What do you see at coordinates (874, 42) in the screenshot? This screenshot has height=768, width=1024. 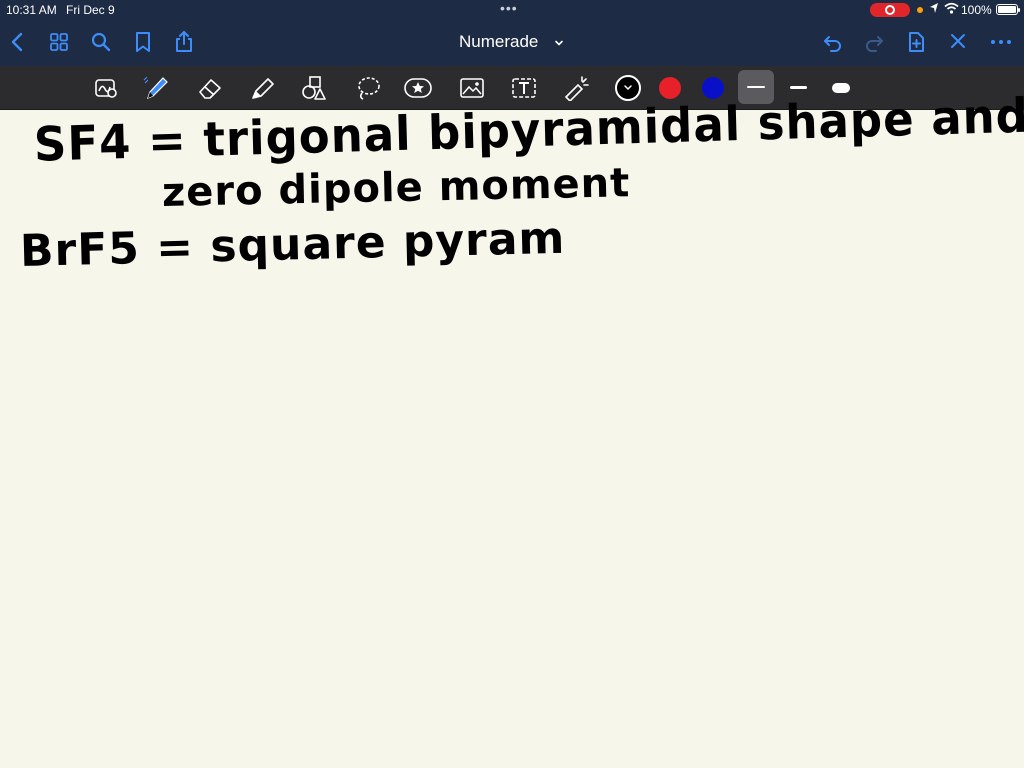 I see `redo-icon` at bounding box center [874, 42].